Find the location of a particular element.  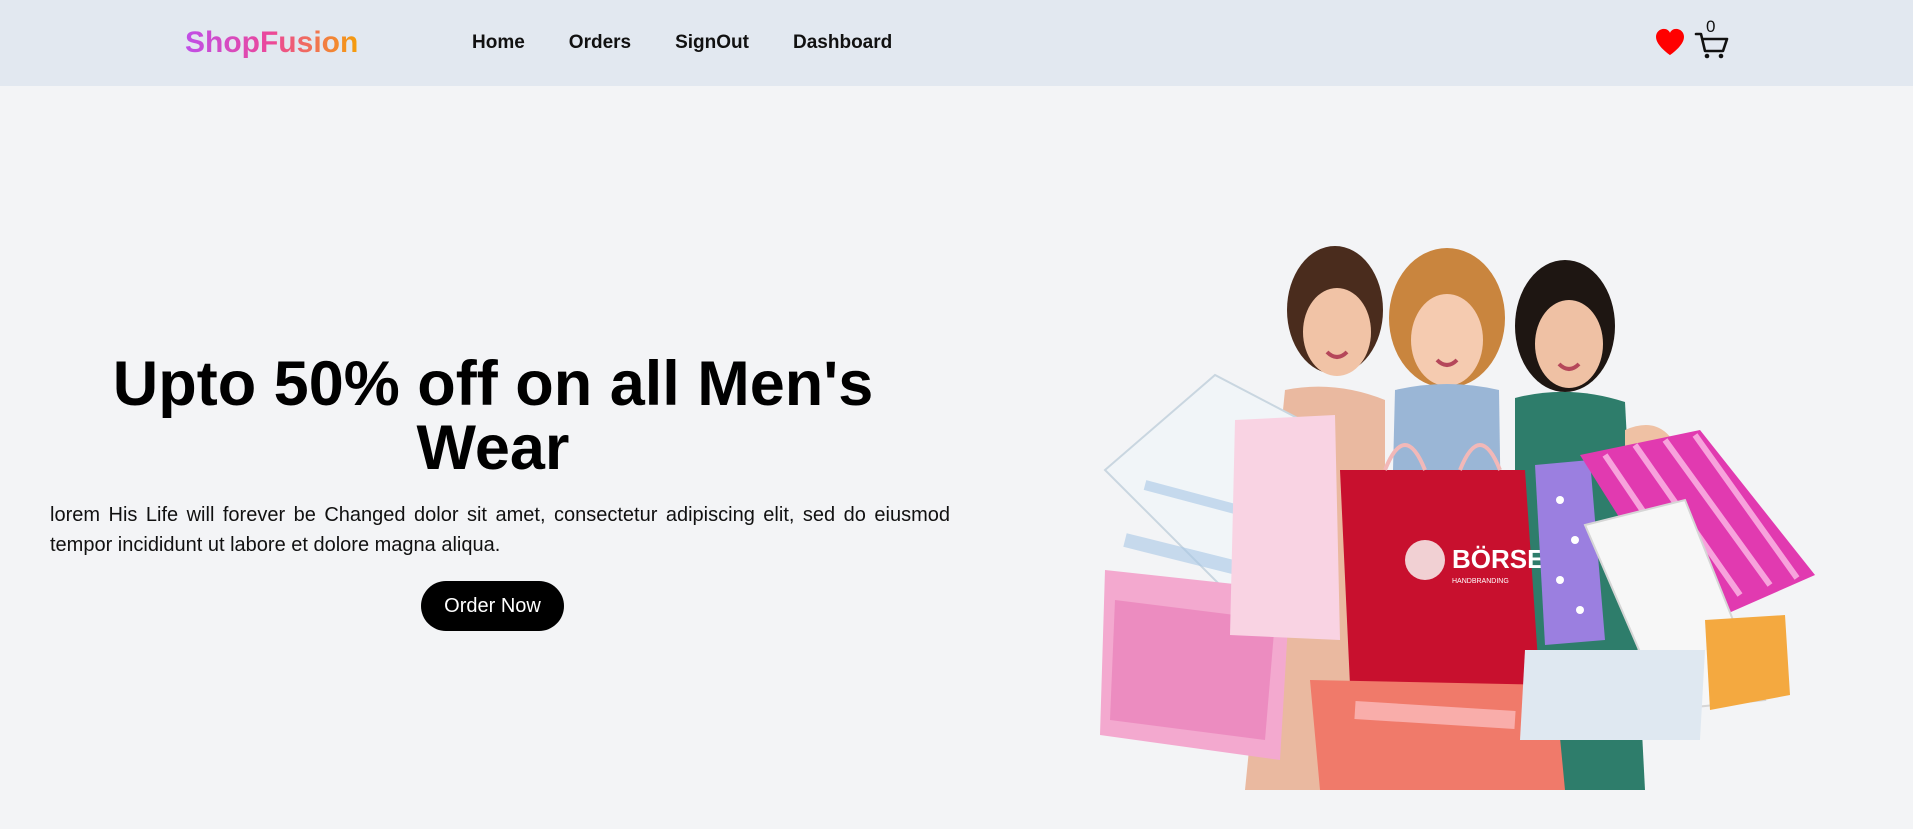

bag-brand-text: BÖRSE is located at coordinates (1498, 559).